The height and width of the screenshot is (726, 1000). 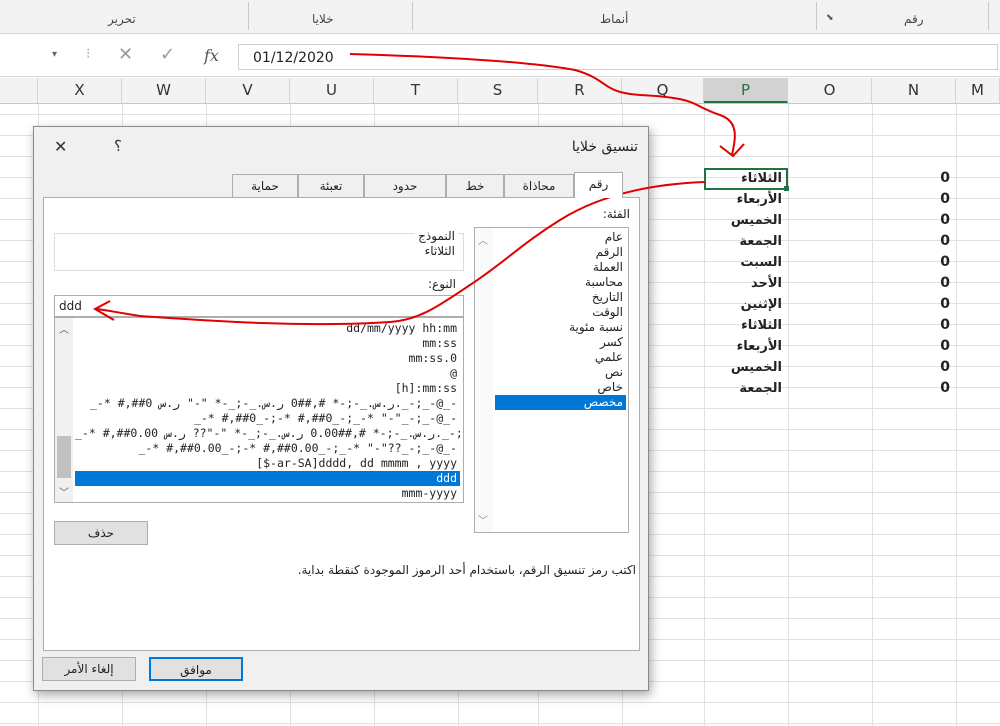 I want to click on annotation-arrow-formula-to-cell, so click(x=542, y=104).